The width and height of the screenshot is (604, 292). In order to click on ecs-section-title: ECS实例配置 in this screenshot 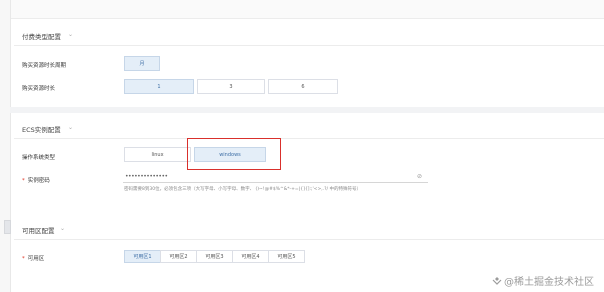, I will do `click(41, 130)`.